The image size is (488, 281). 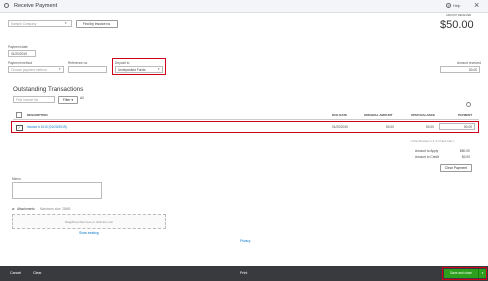 I want to click on filter-label: Filter, so click(x=66, y=99).